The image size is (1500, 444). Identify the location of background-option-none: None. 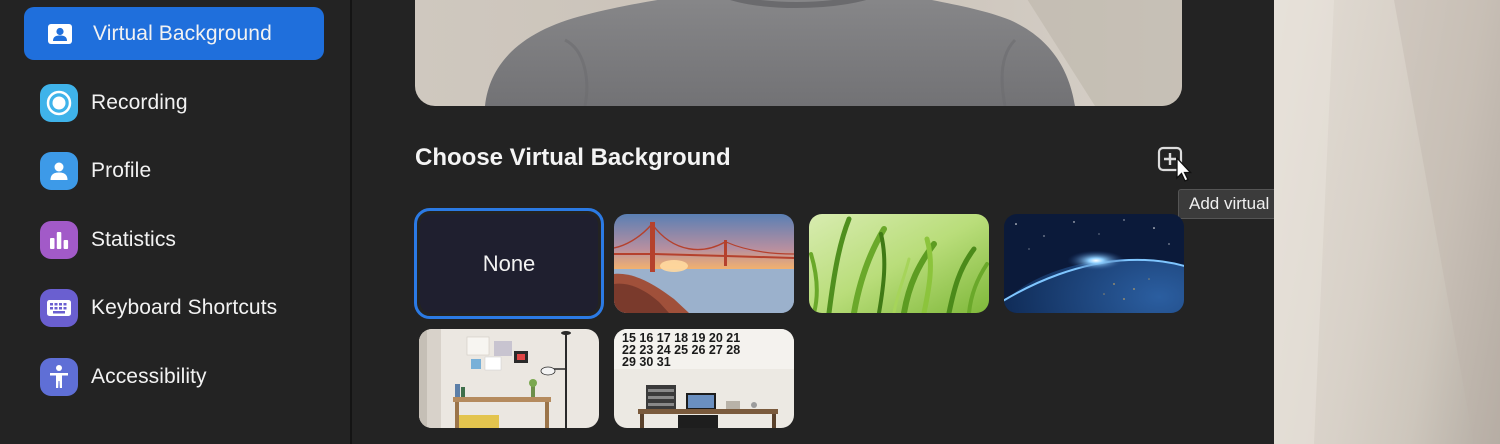
(509, 263).